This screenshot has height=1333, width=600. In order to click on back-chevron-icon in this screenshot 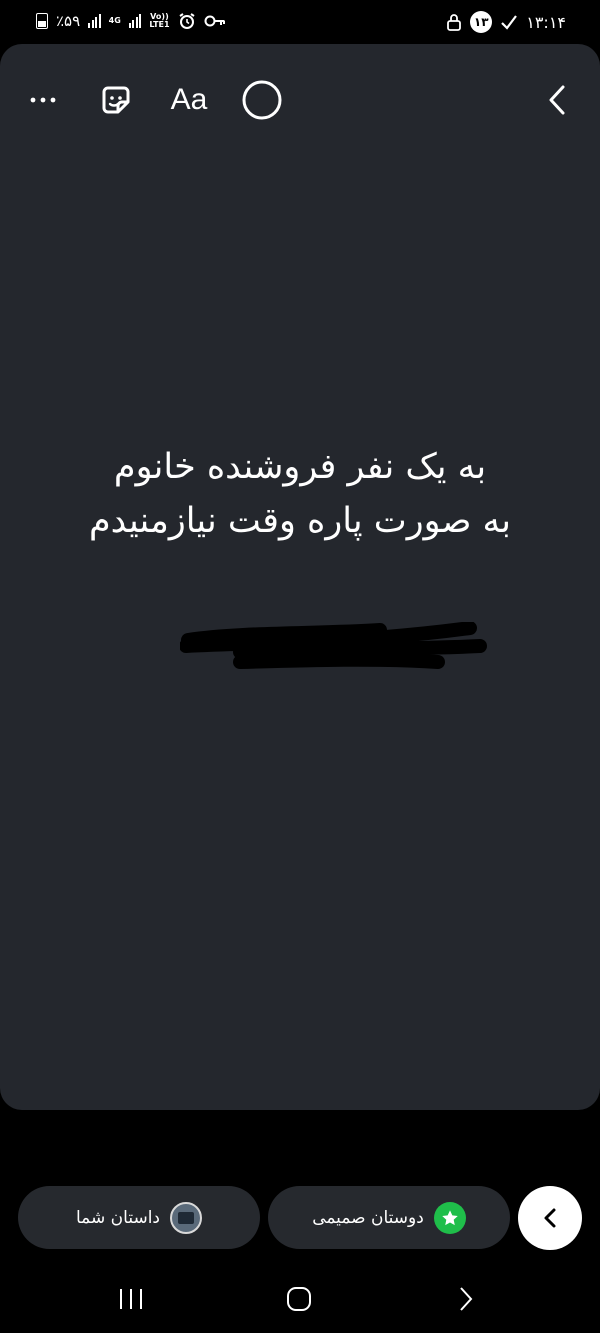, I will do `click(558, 100)`.